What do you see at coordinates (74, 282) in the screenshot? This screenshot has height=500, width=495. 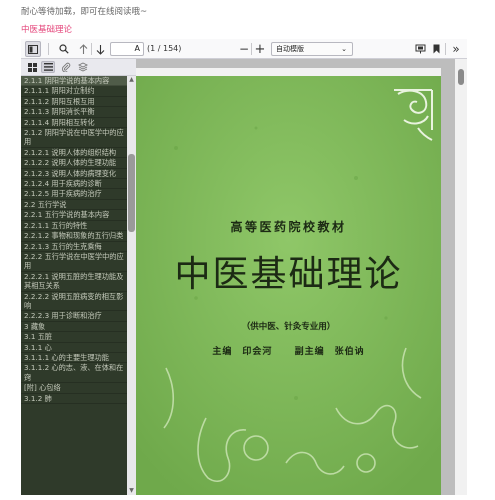 I see `outline-item: 2.2.2.1 说明五脏的生理功能及其相互关系` at bounding box center [74, 282].